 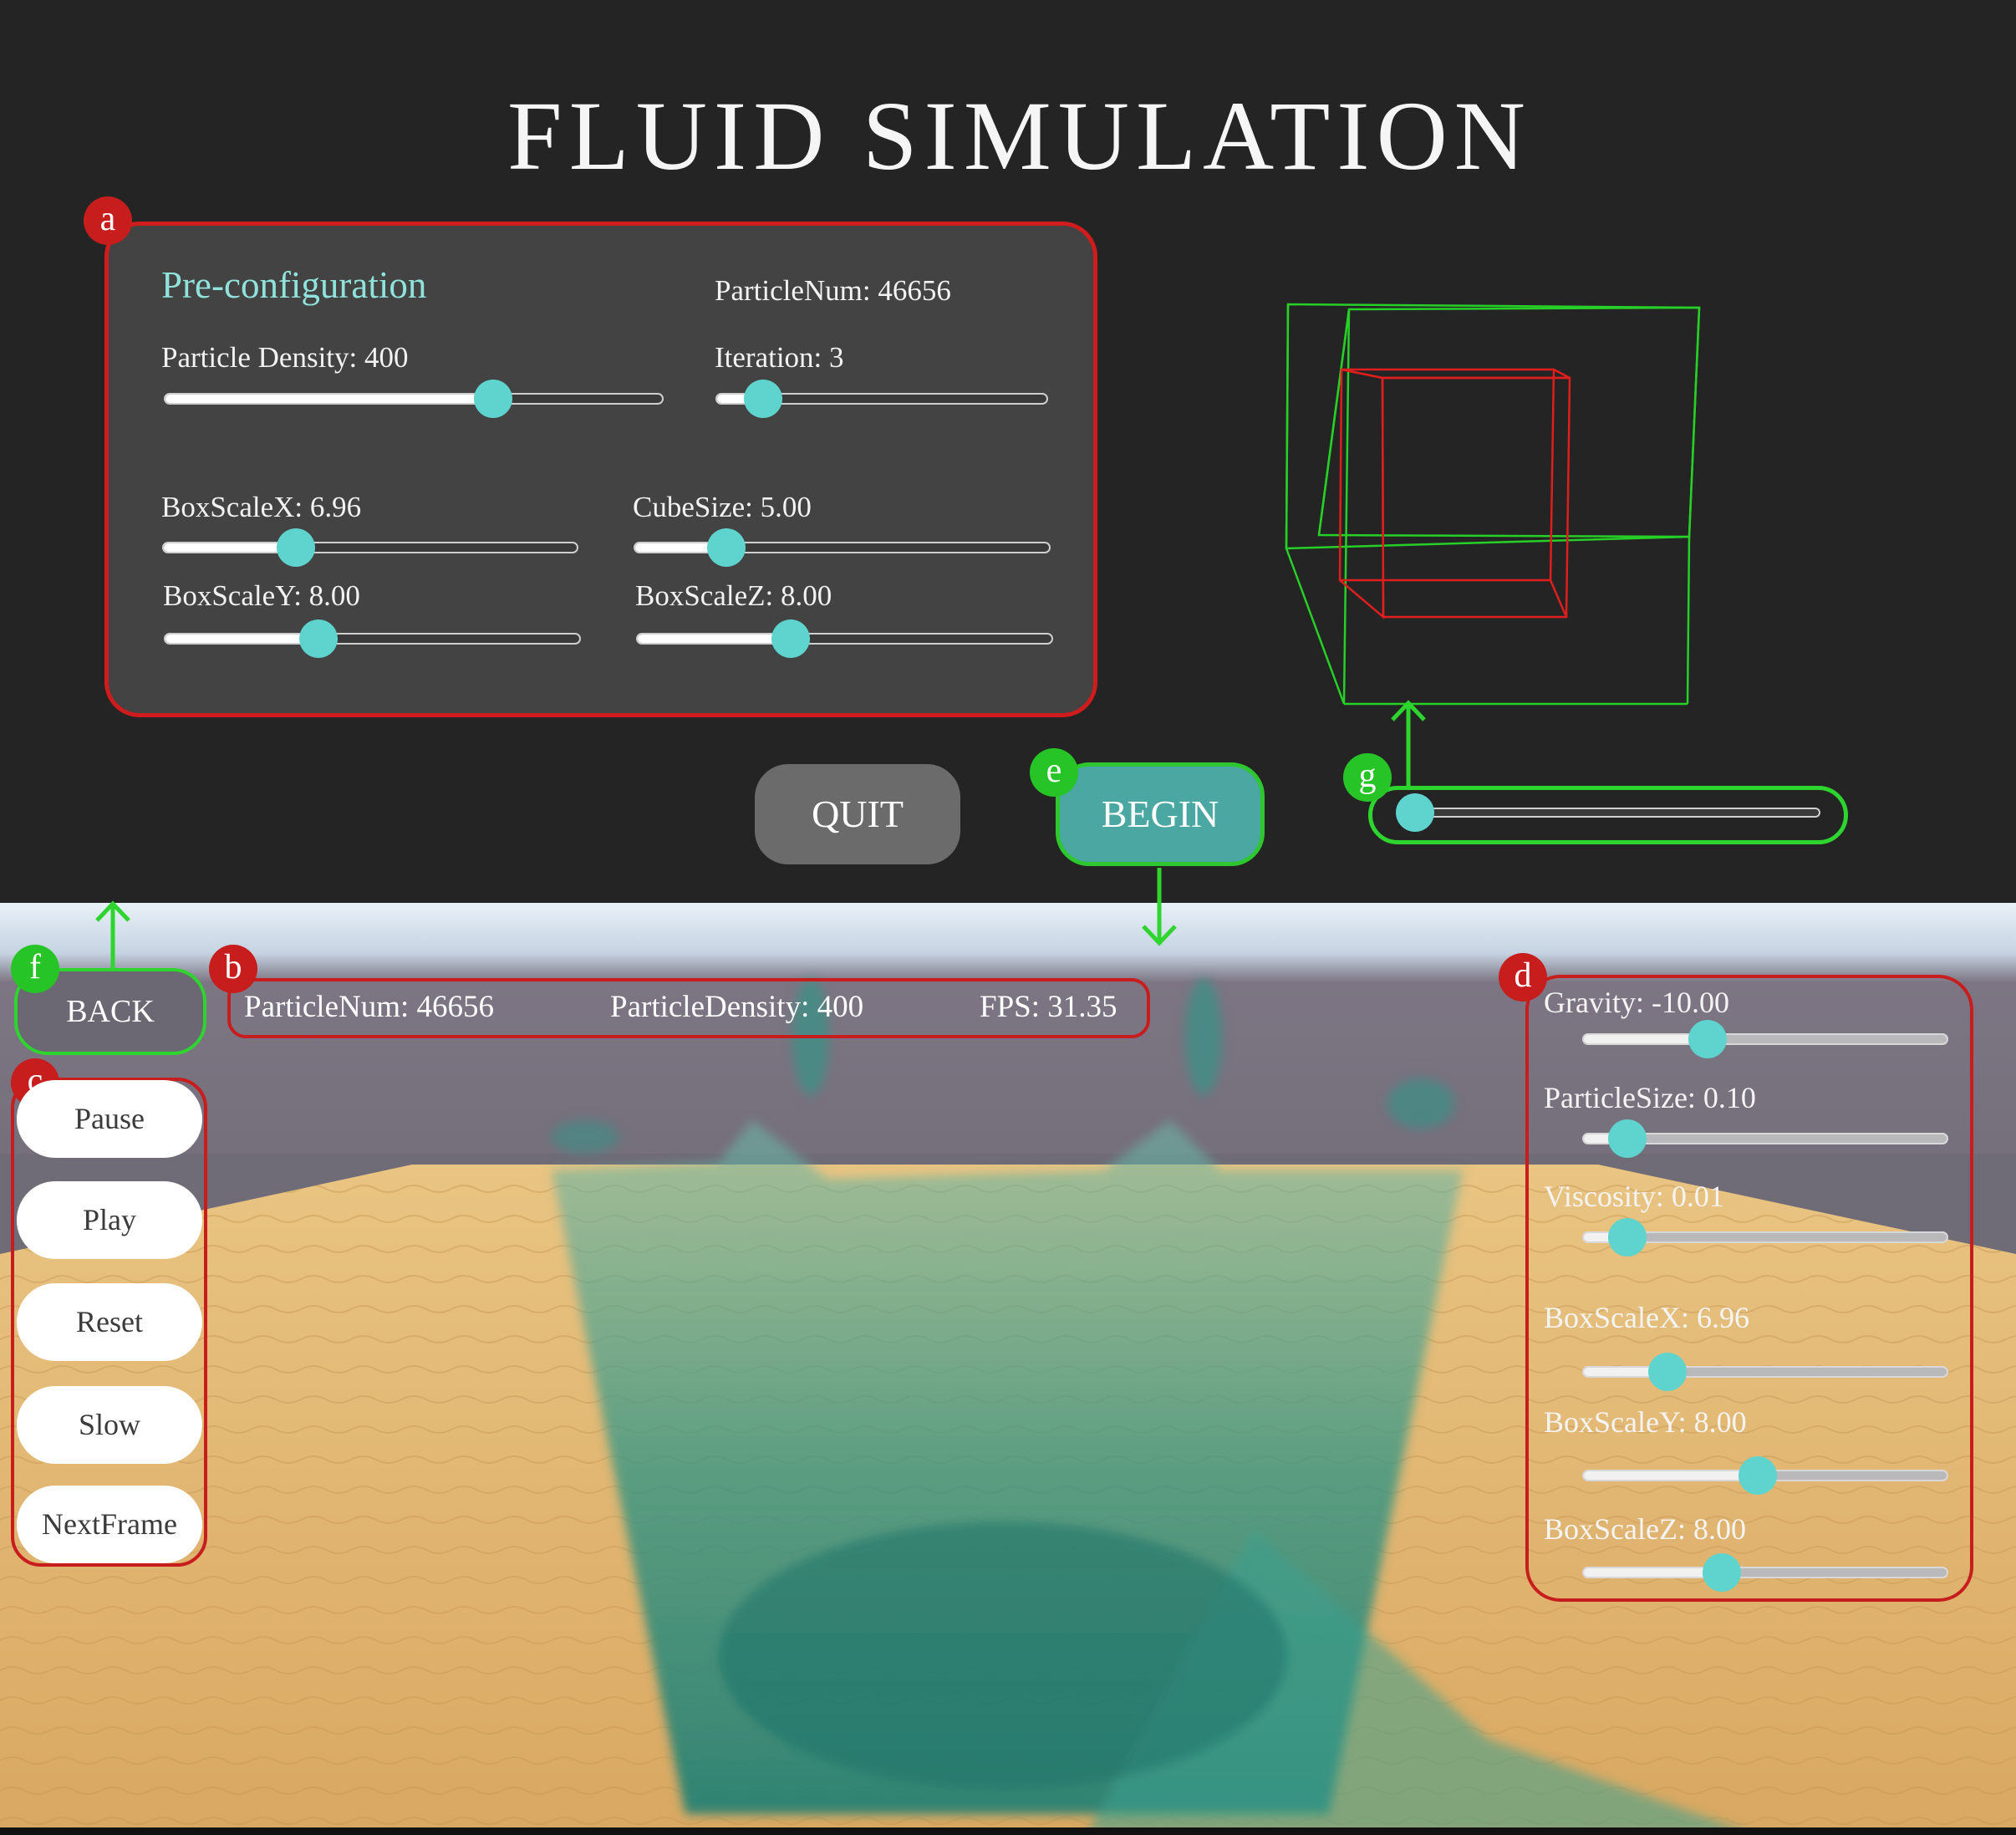 I want to click on boxscale-y-label: BoxScaleY: 8.00, so click(x=261, y=595).